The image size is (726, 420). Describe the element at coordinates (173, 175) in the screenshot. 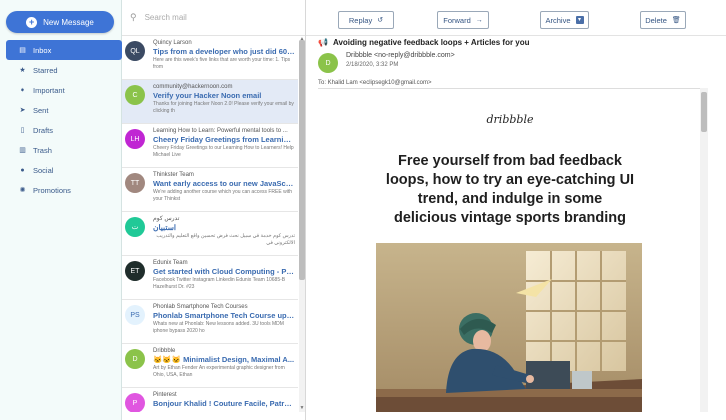

I see `message-sender: Thinkster Team` at that location.